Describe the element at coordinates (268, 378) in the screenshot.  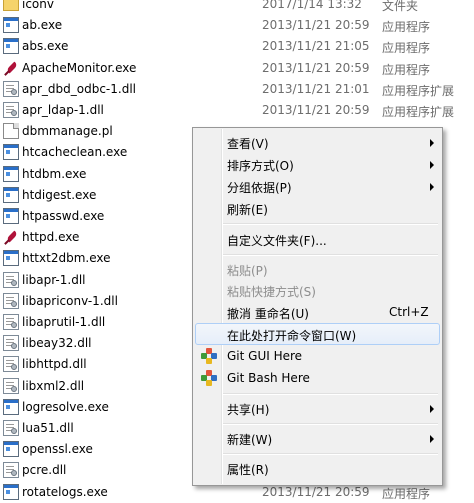
I see `menu-item-label: Git Bash Here` at that location.